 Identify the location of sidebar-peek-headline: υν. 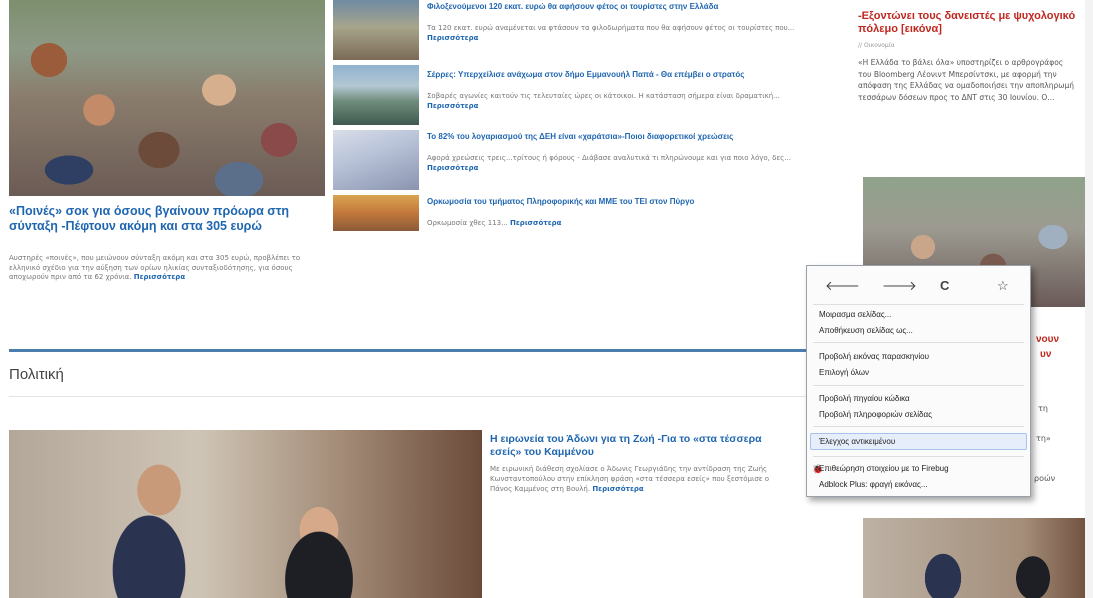
(1045, 354).